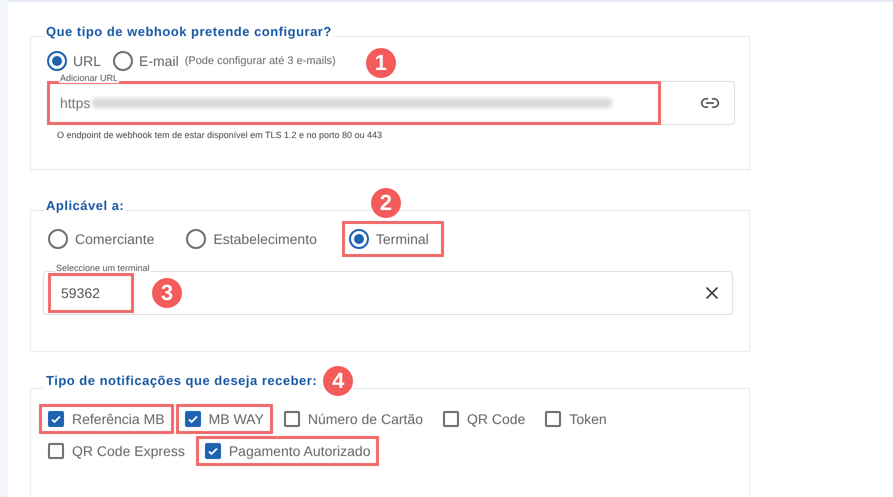 The height and width of the screenshot is (497, 893). I want to click on section-title: Que tipo de webhook pretende configurar?, so click(189, 31).